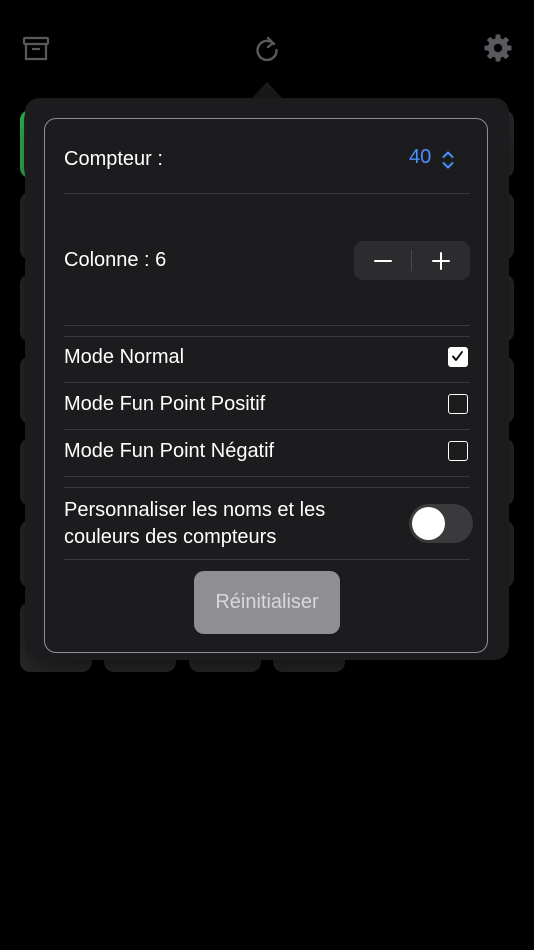 Image resolution: width=534 pixels, height=950 pixels. What do you see at coordinates (113, 159) in the screenshot?
I see `counter-label: Compteur :` at bounding box center [113, 159].